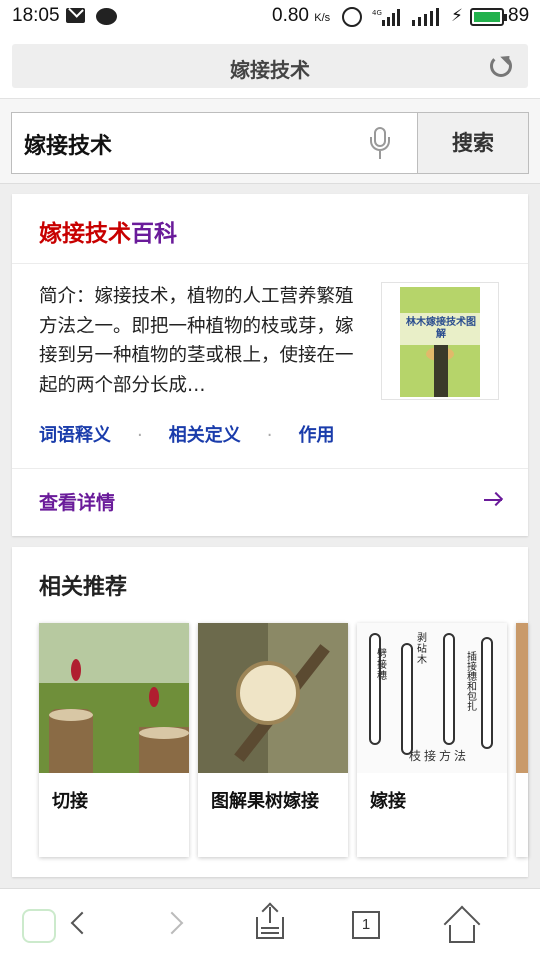 This screenshot has height=960, width=540. I want to click on search-input: 嫁接技术, so click(214, 143).